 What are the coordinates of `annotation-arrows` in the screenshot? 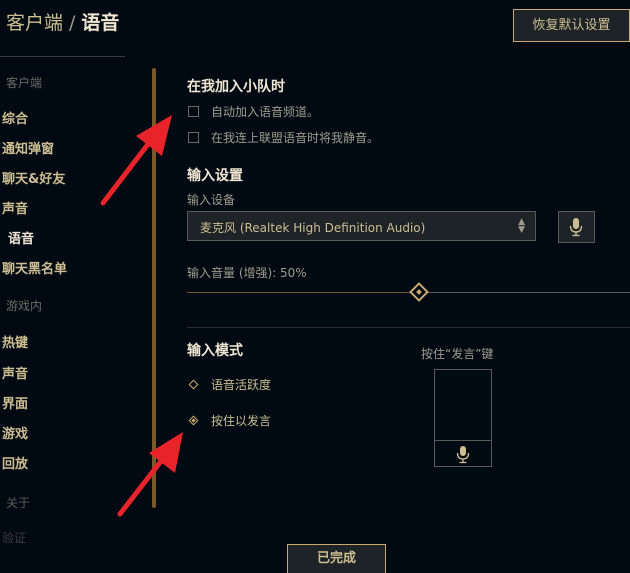 It's located at (141, 316).